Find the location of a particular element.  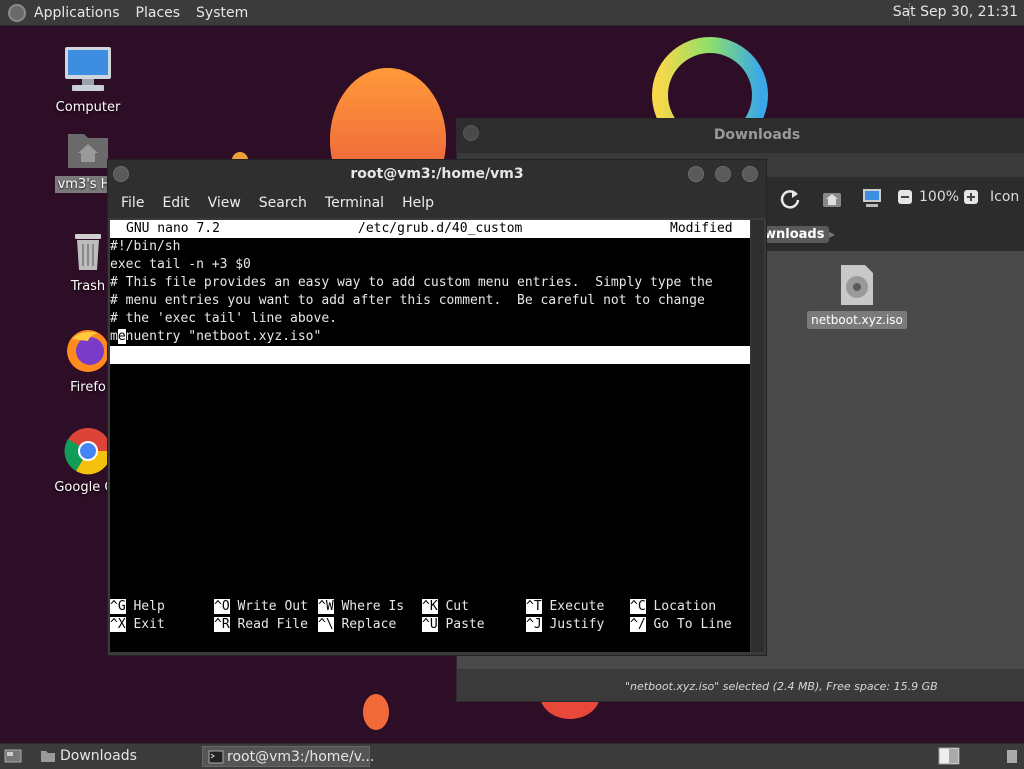

terminal-menubar: File Edit View Search Terminal Help is located at coordinates (437, 203).